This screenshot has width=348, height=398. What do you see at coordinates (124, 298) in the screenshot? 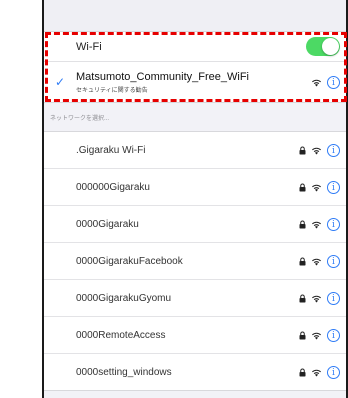
I see `network-name: 0000GigarakuGyomu` at bounding box center [124, 298].